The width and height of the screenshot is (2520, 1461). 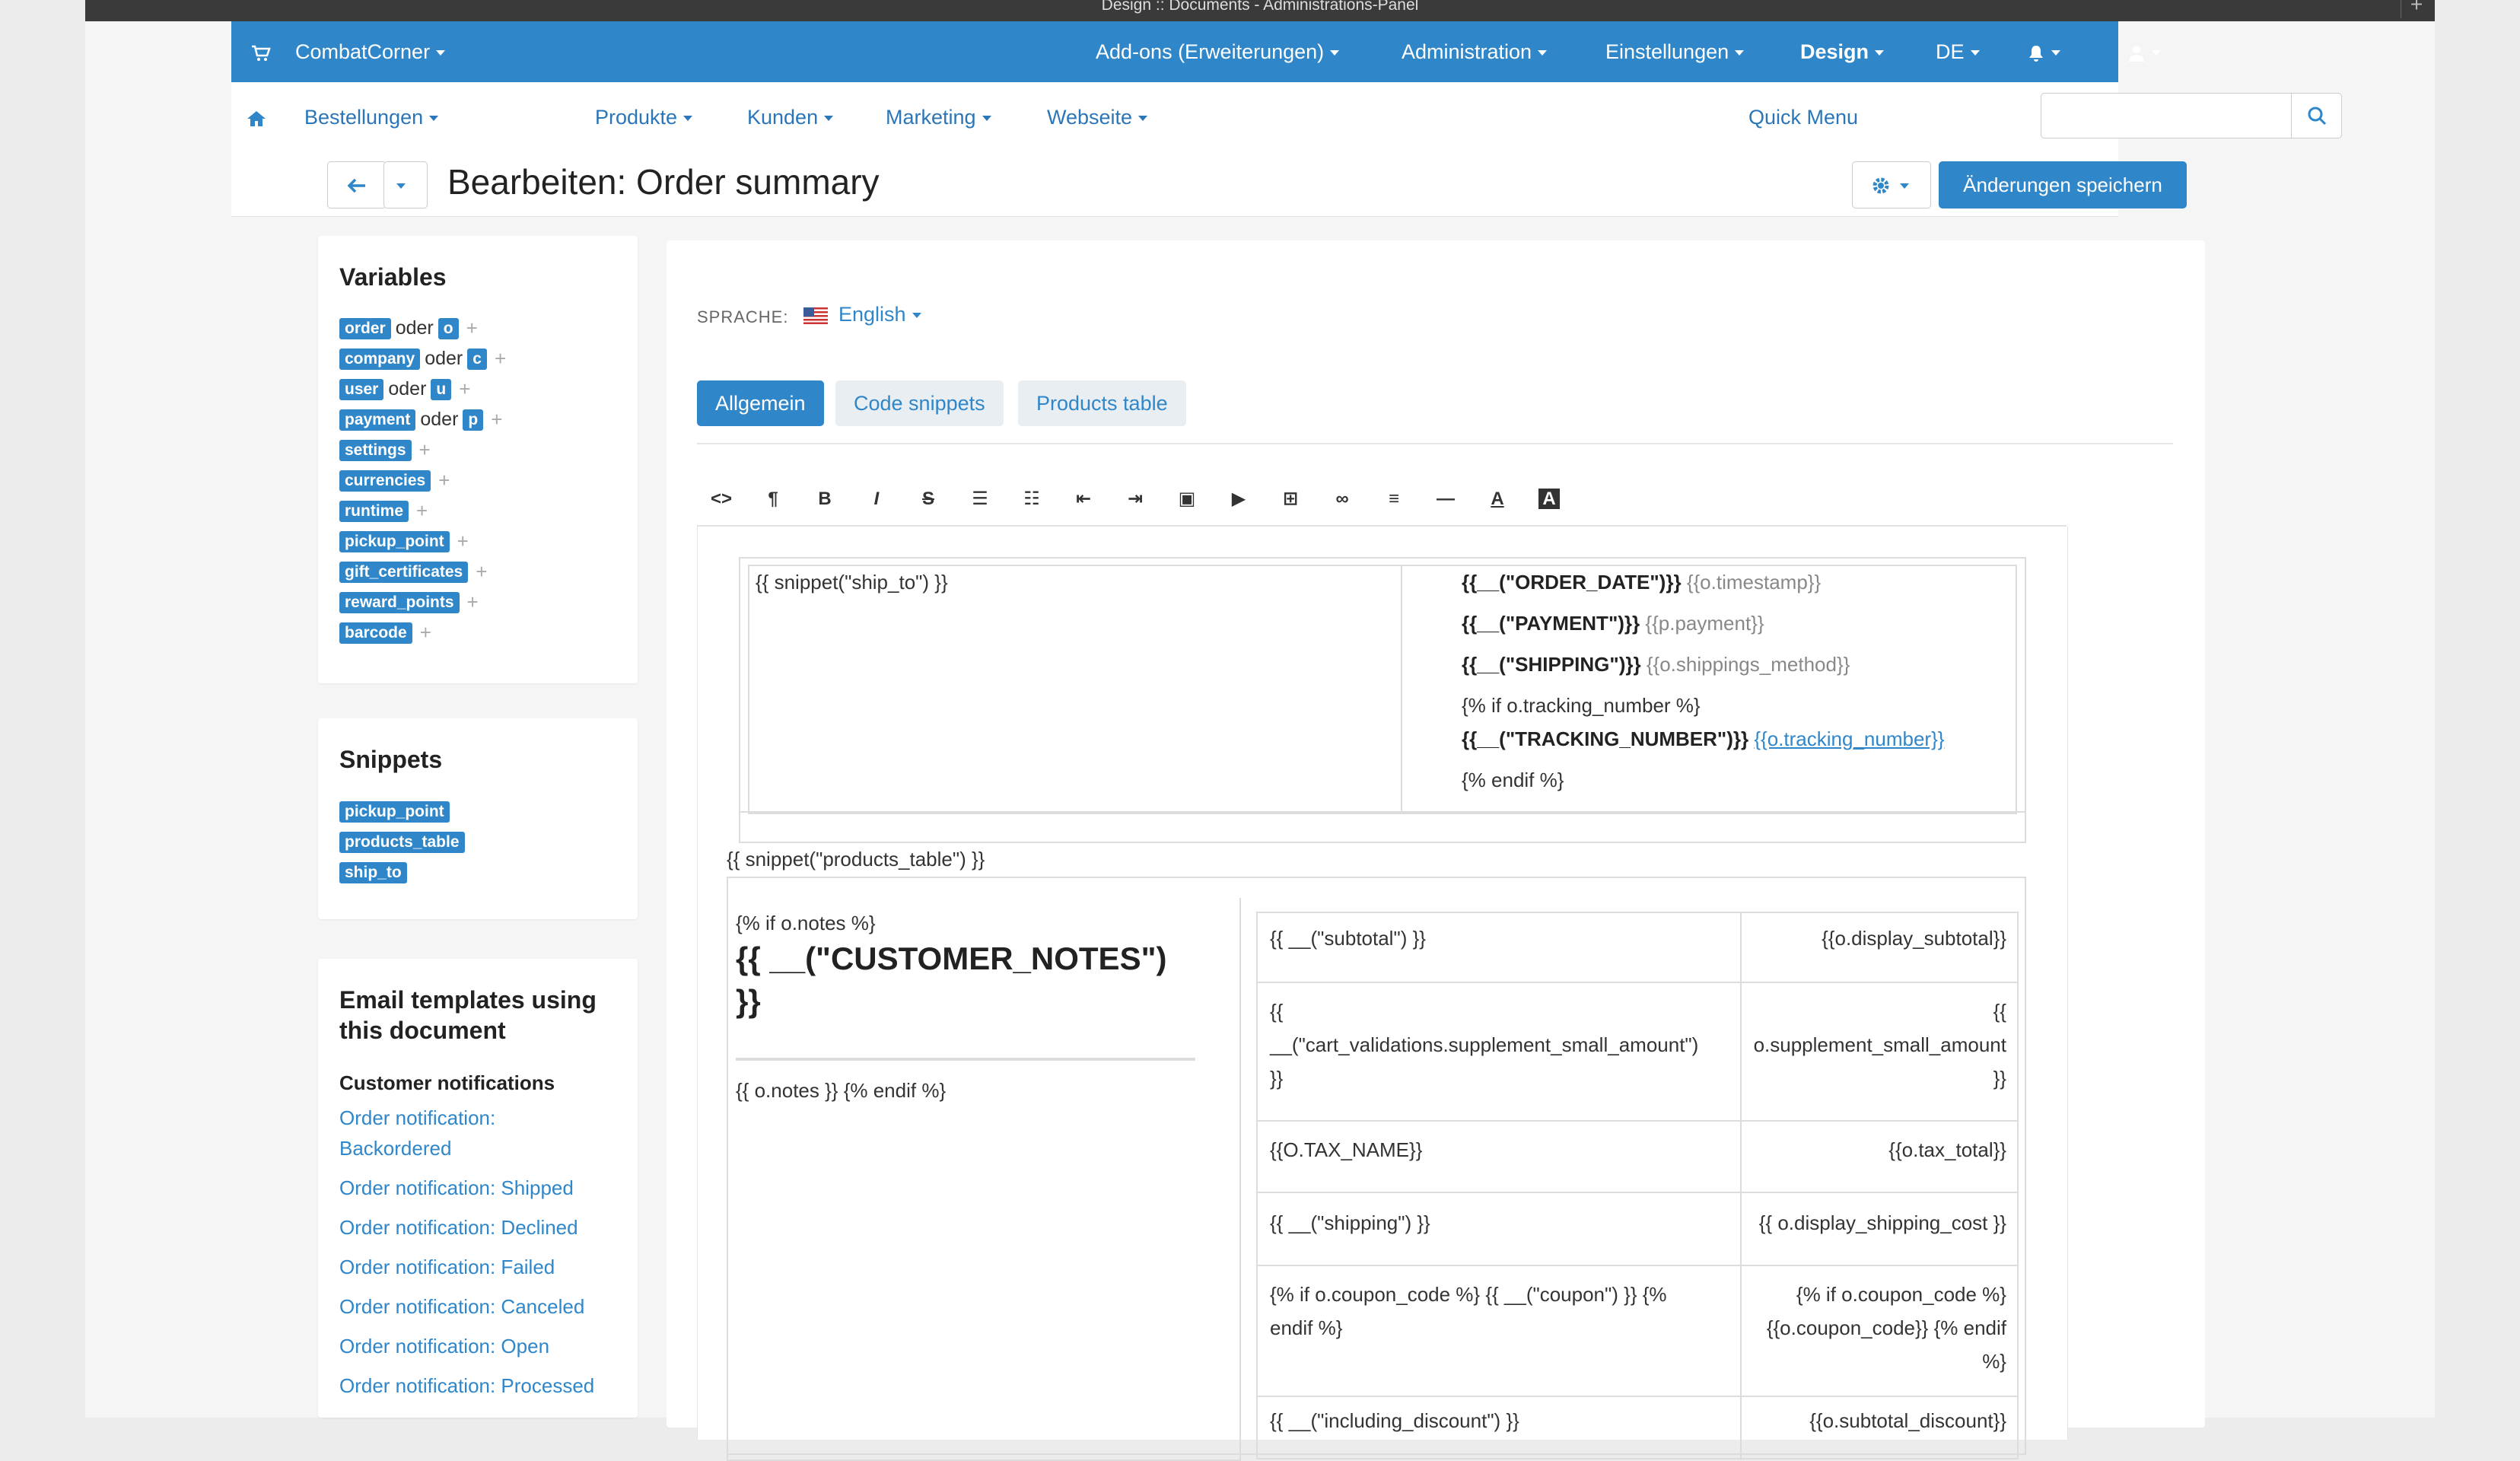 What do you see at coordinates (1348, 938) in the screenshot?
I see `subtotal-label: {{ __("subtotal") }}` at bounding box center [1348, 938].